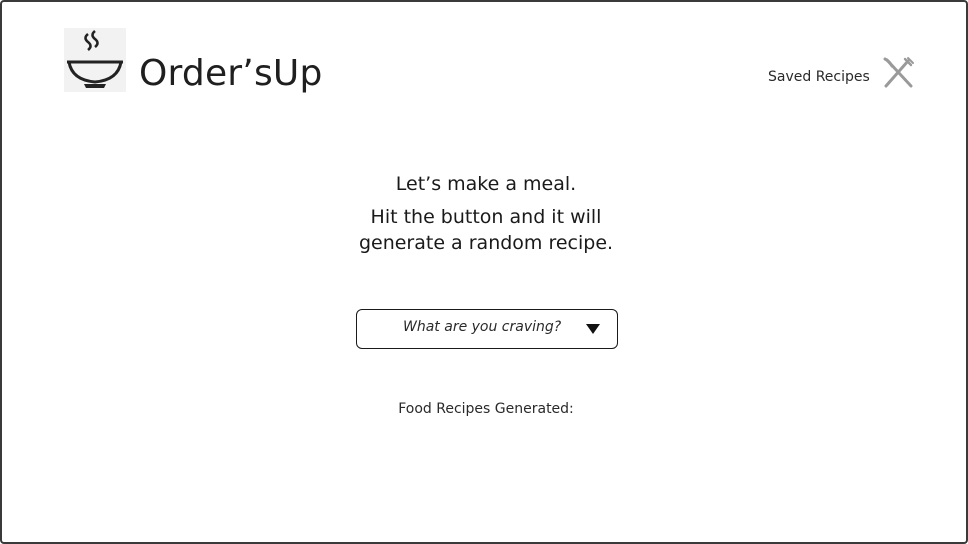  What do you see at coordinates (482, 327) in the screenshot?
I see `craving-dropdown-placeholder: What are you craving?` at bounding box center [482, 327].